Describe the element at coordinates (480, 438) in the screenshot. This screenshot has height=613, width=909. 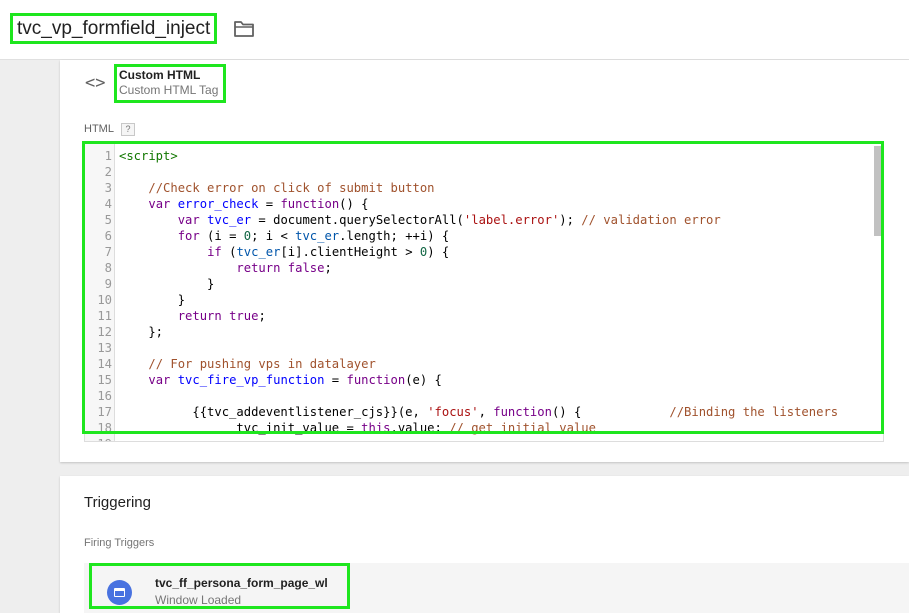
I see `code-line: 19` at that location.